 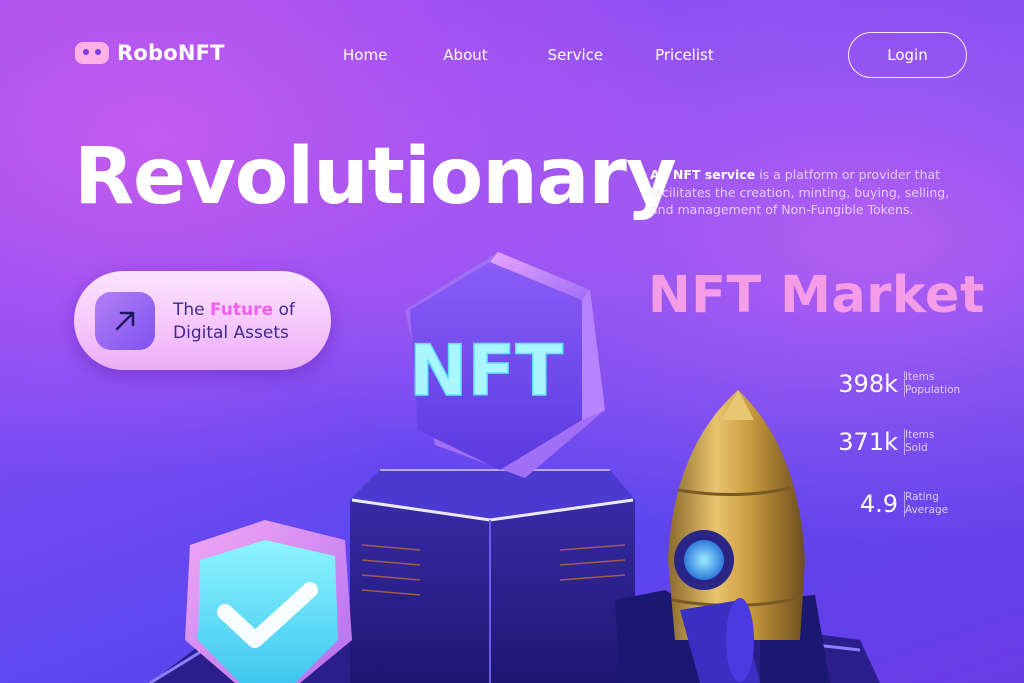 I want to click on pill-text: The Future of Digital Assets, so click(x=234, y=322).